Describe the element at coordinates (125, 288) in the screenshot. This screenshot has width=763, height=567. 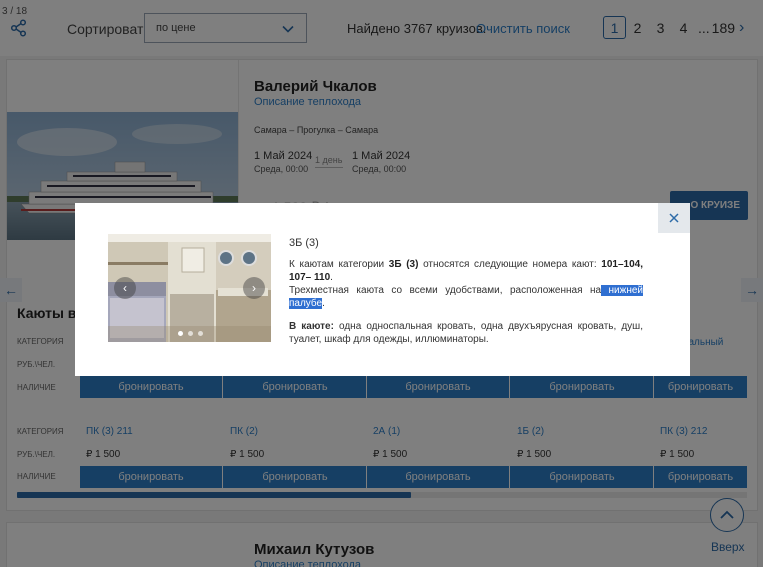
I see `gallery-prev-icon: ‹` at that location.